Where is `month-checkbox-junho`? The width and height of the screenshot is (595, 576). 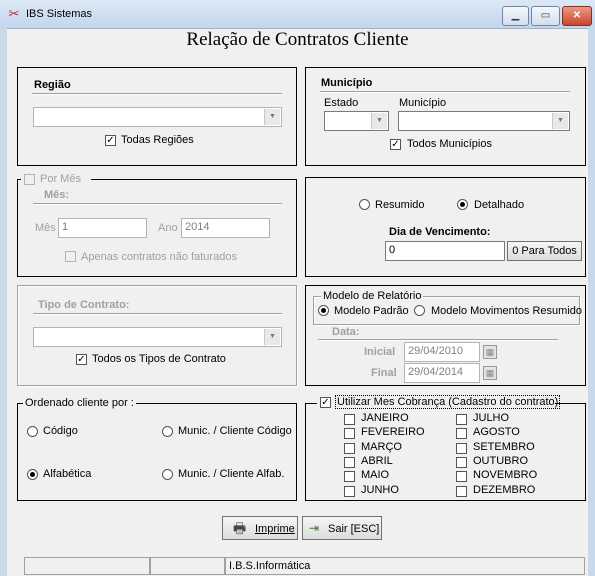 month-checkbox-junho is located at coordinates (349, 491).